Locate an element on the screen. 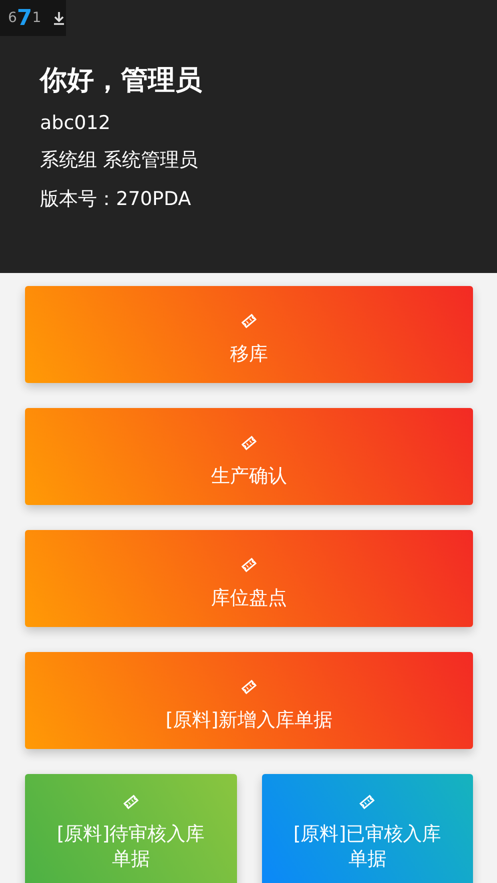  status-text: 6 is located at coordinates (12, 18).